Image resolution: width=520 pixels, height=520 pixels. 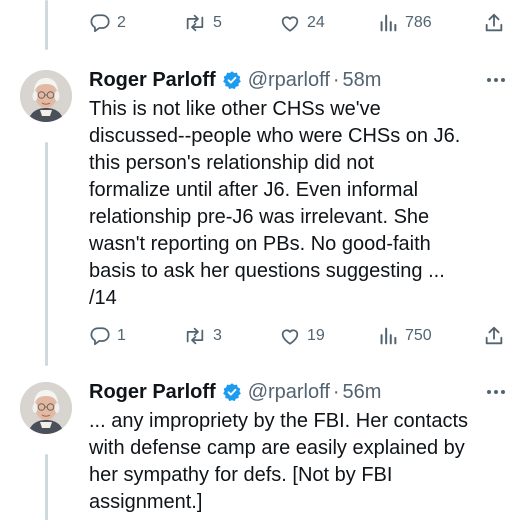 What do you see at coordinates (362, 80) in the screenshot?
I see `tweet-timestamp: 58m` at bounding box center [362, 80].